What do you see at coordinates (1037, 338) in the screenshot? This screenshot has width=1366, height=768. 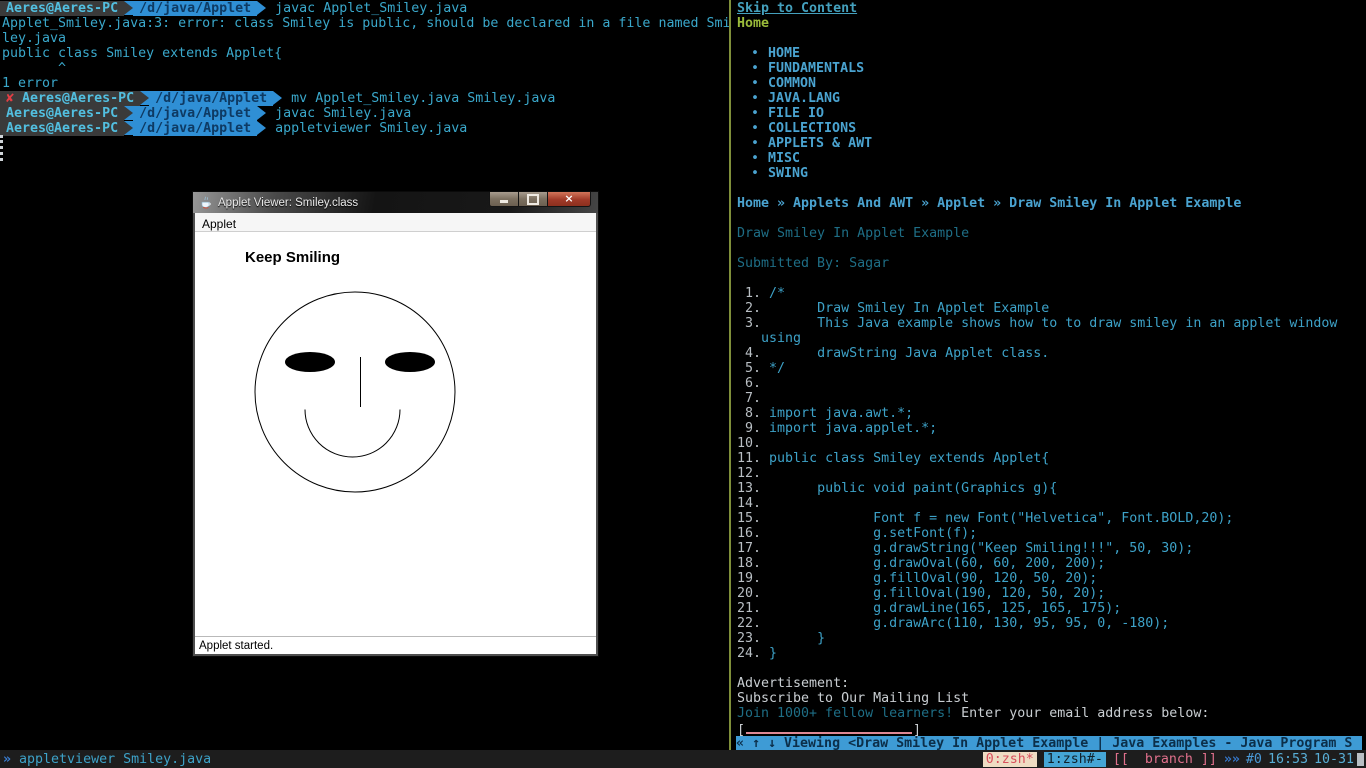 I see `code-line: using` at bounding box center [1037, 338].